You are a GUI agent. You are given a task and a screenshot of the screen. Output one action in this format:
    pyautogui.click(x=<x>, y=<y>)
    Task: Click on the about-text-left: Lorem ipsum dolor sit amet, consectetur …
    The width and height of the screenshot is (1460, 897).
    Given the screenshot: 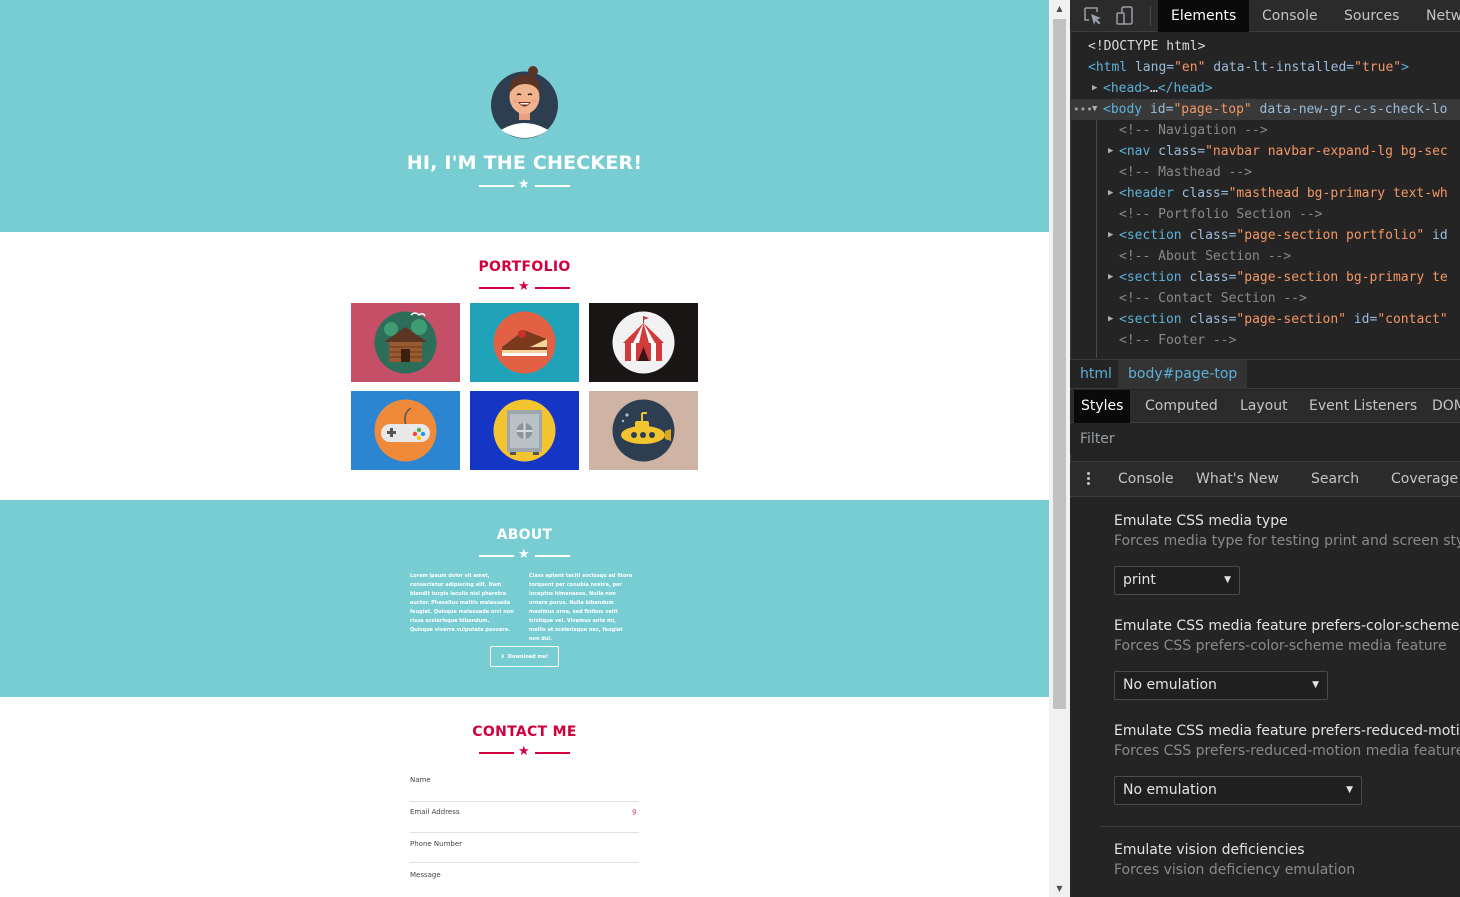 What is the action you would take?
    pyautogui.click(x=462, y=603)
    